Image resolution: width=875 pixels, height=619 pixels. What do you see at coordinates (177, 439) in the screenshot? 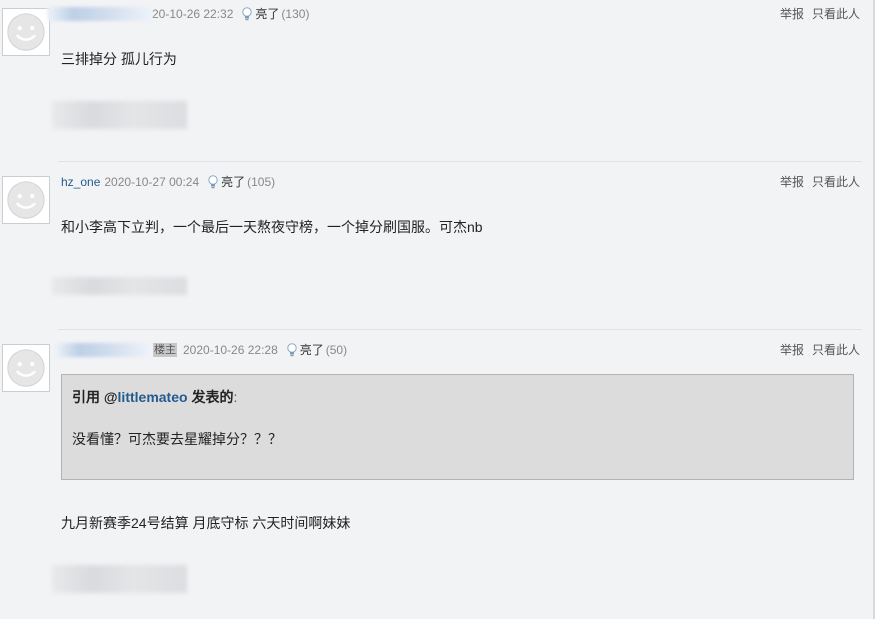
I see `quote-text: 没看懂？可杰要去星耀掉分？？？` at bounding box center [177, 439].